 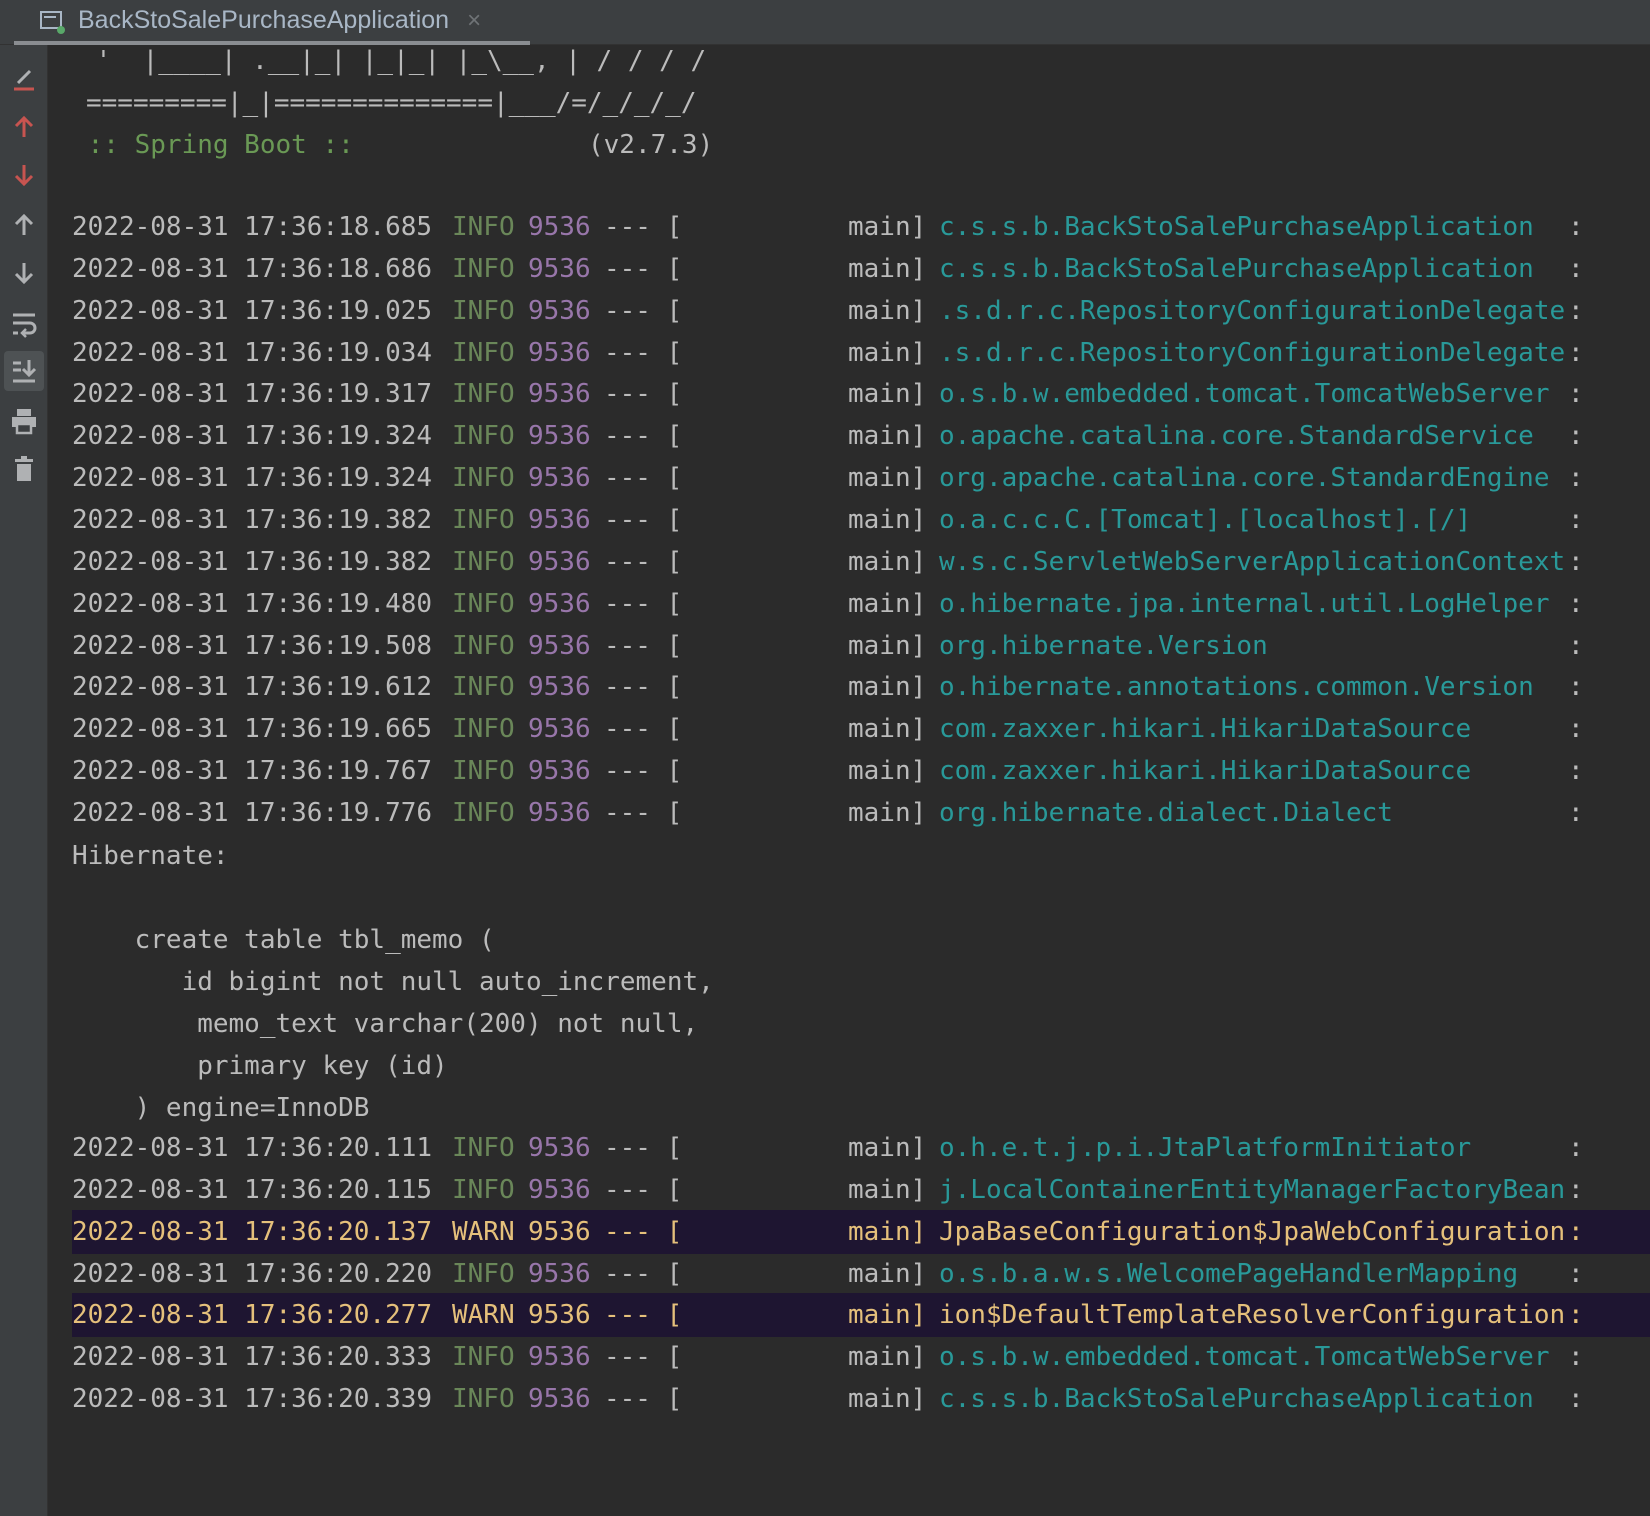 I want to click on next-occurrence-button, so click(x=24, y=273).